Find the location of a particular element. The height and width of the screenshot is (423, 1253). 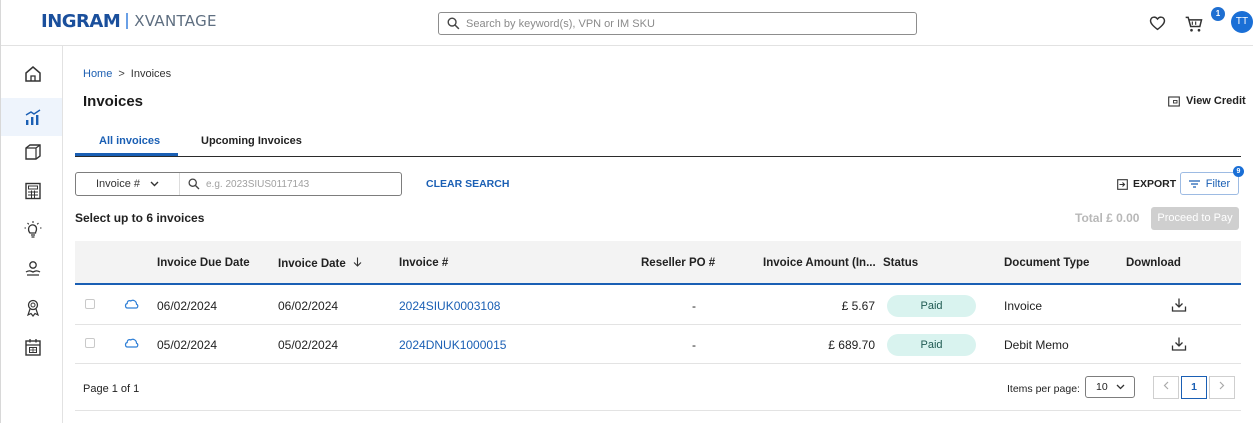

invoice-link: 2024SIUK0003108 is located at coordinates (449, 306).